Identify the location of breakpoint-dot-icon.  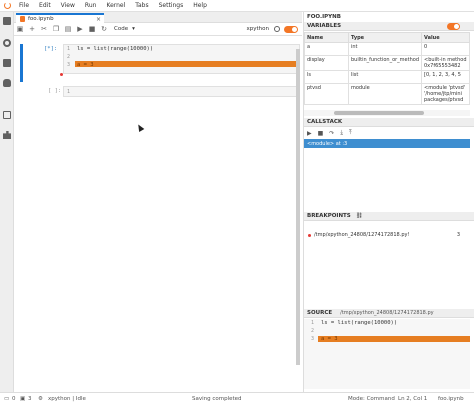
(309, 235).